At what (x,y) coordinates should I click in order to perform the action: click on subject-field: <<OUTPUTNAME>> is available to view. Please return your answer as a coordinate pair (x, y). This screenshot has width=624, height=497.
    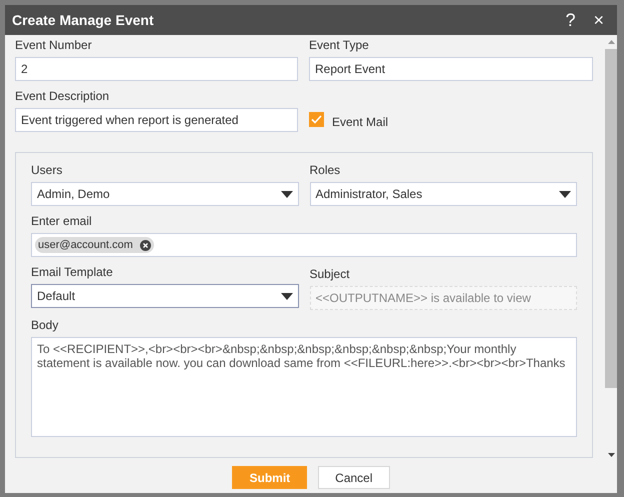
    Looking at the image, I should click on (443, 298).